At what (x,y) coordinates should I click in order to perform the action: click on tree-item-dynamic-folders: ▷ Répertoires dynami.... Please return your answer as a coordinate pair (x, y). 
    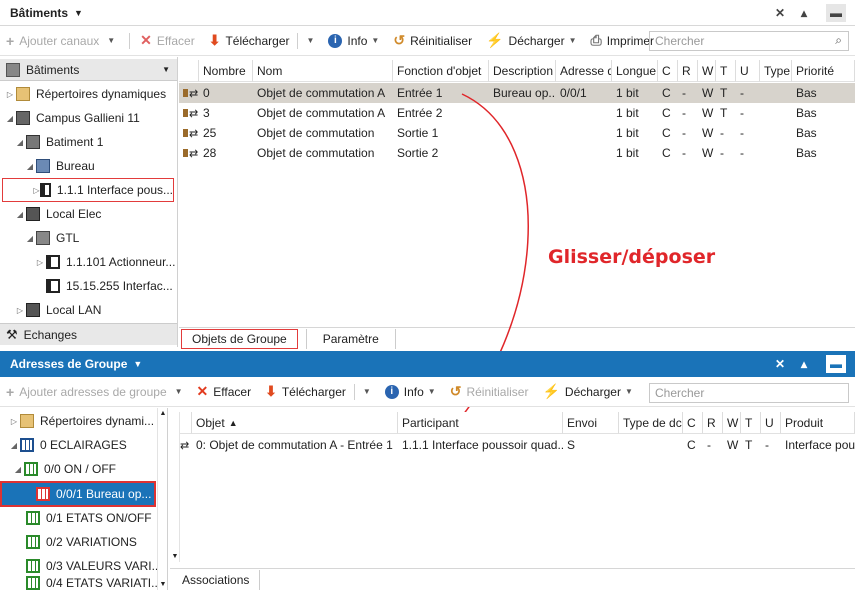
    Looking at the image, I should click on (77, 421).